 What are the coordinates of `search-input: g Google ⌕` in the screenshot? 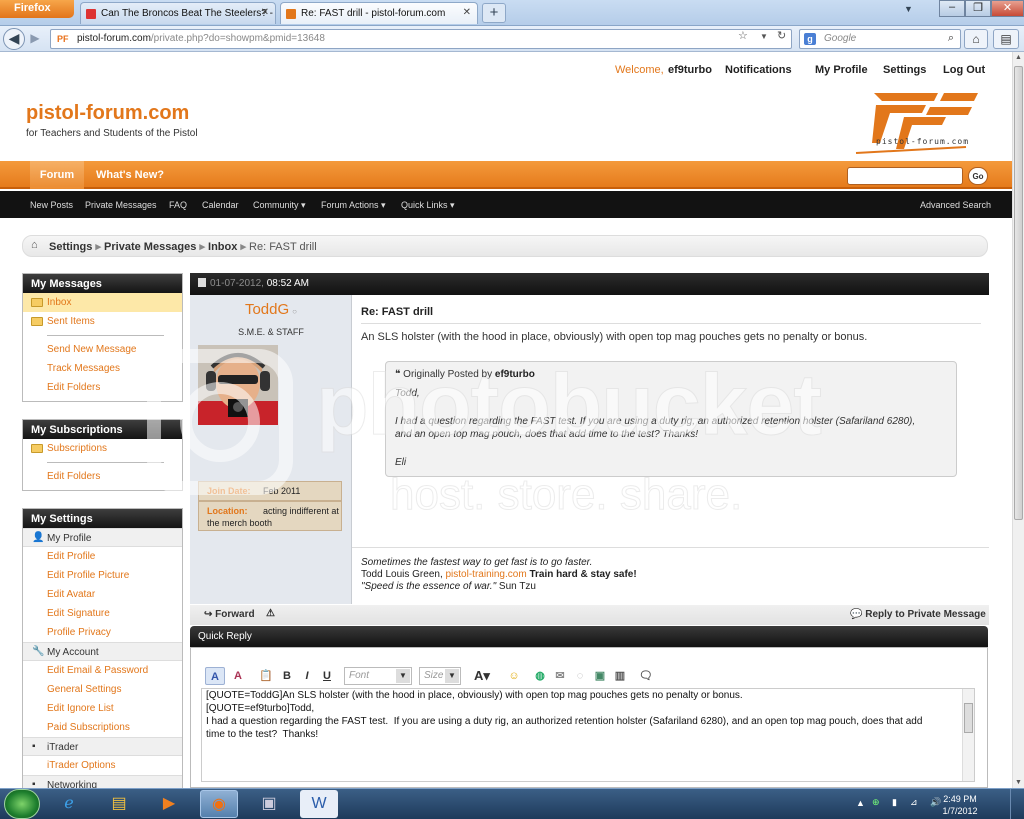 It's located at (880, 39).